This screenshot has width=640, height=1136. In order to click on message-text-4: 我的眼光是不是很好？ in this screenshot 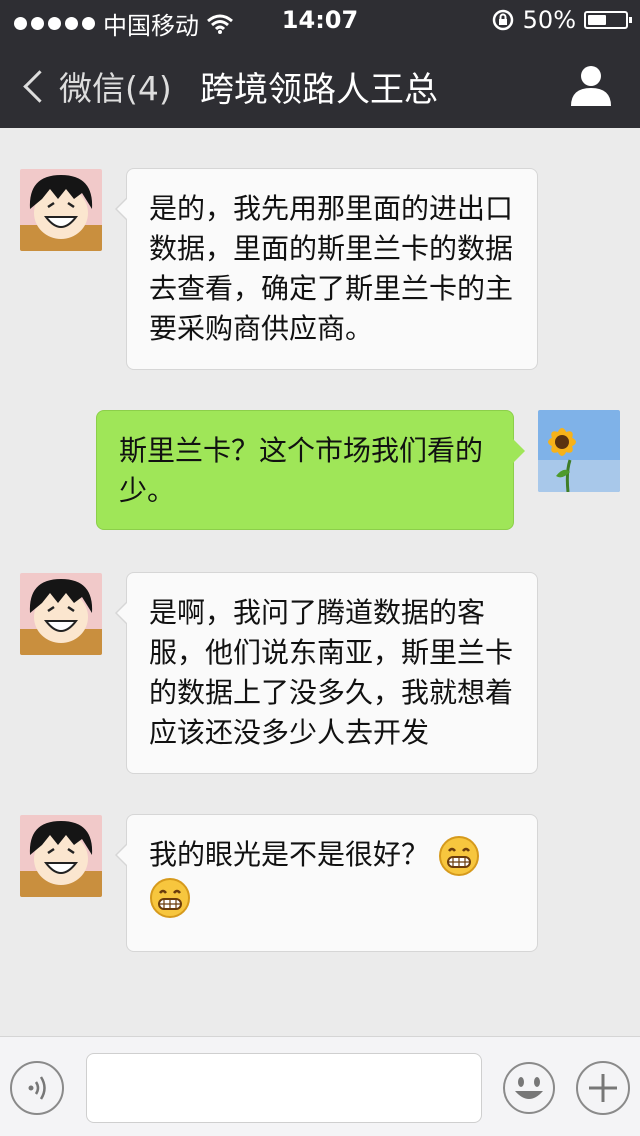, I will do `click(289, 854)`.